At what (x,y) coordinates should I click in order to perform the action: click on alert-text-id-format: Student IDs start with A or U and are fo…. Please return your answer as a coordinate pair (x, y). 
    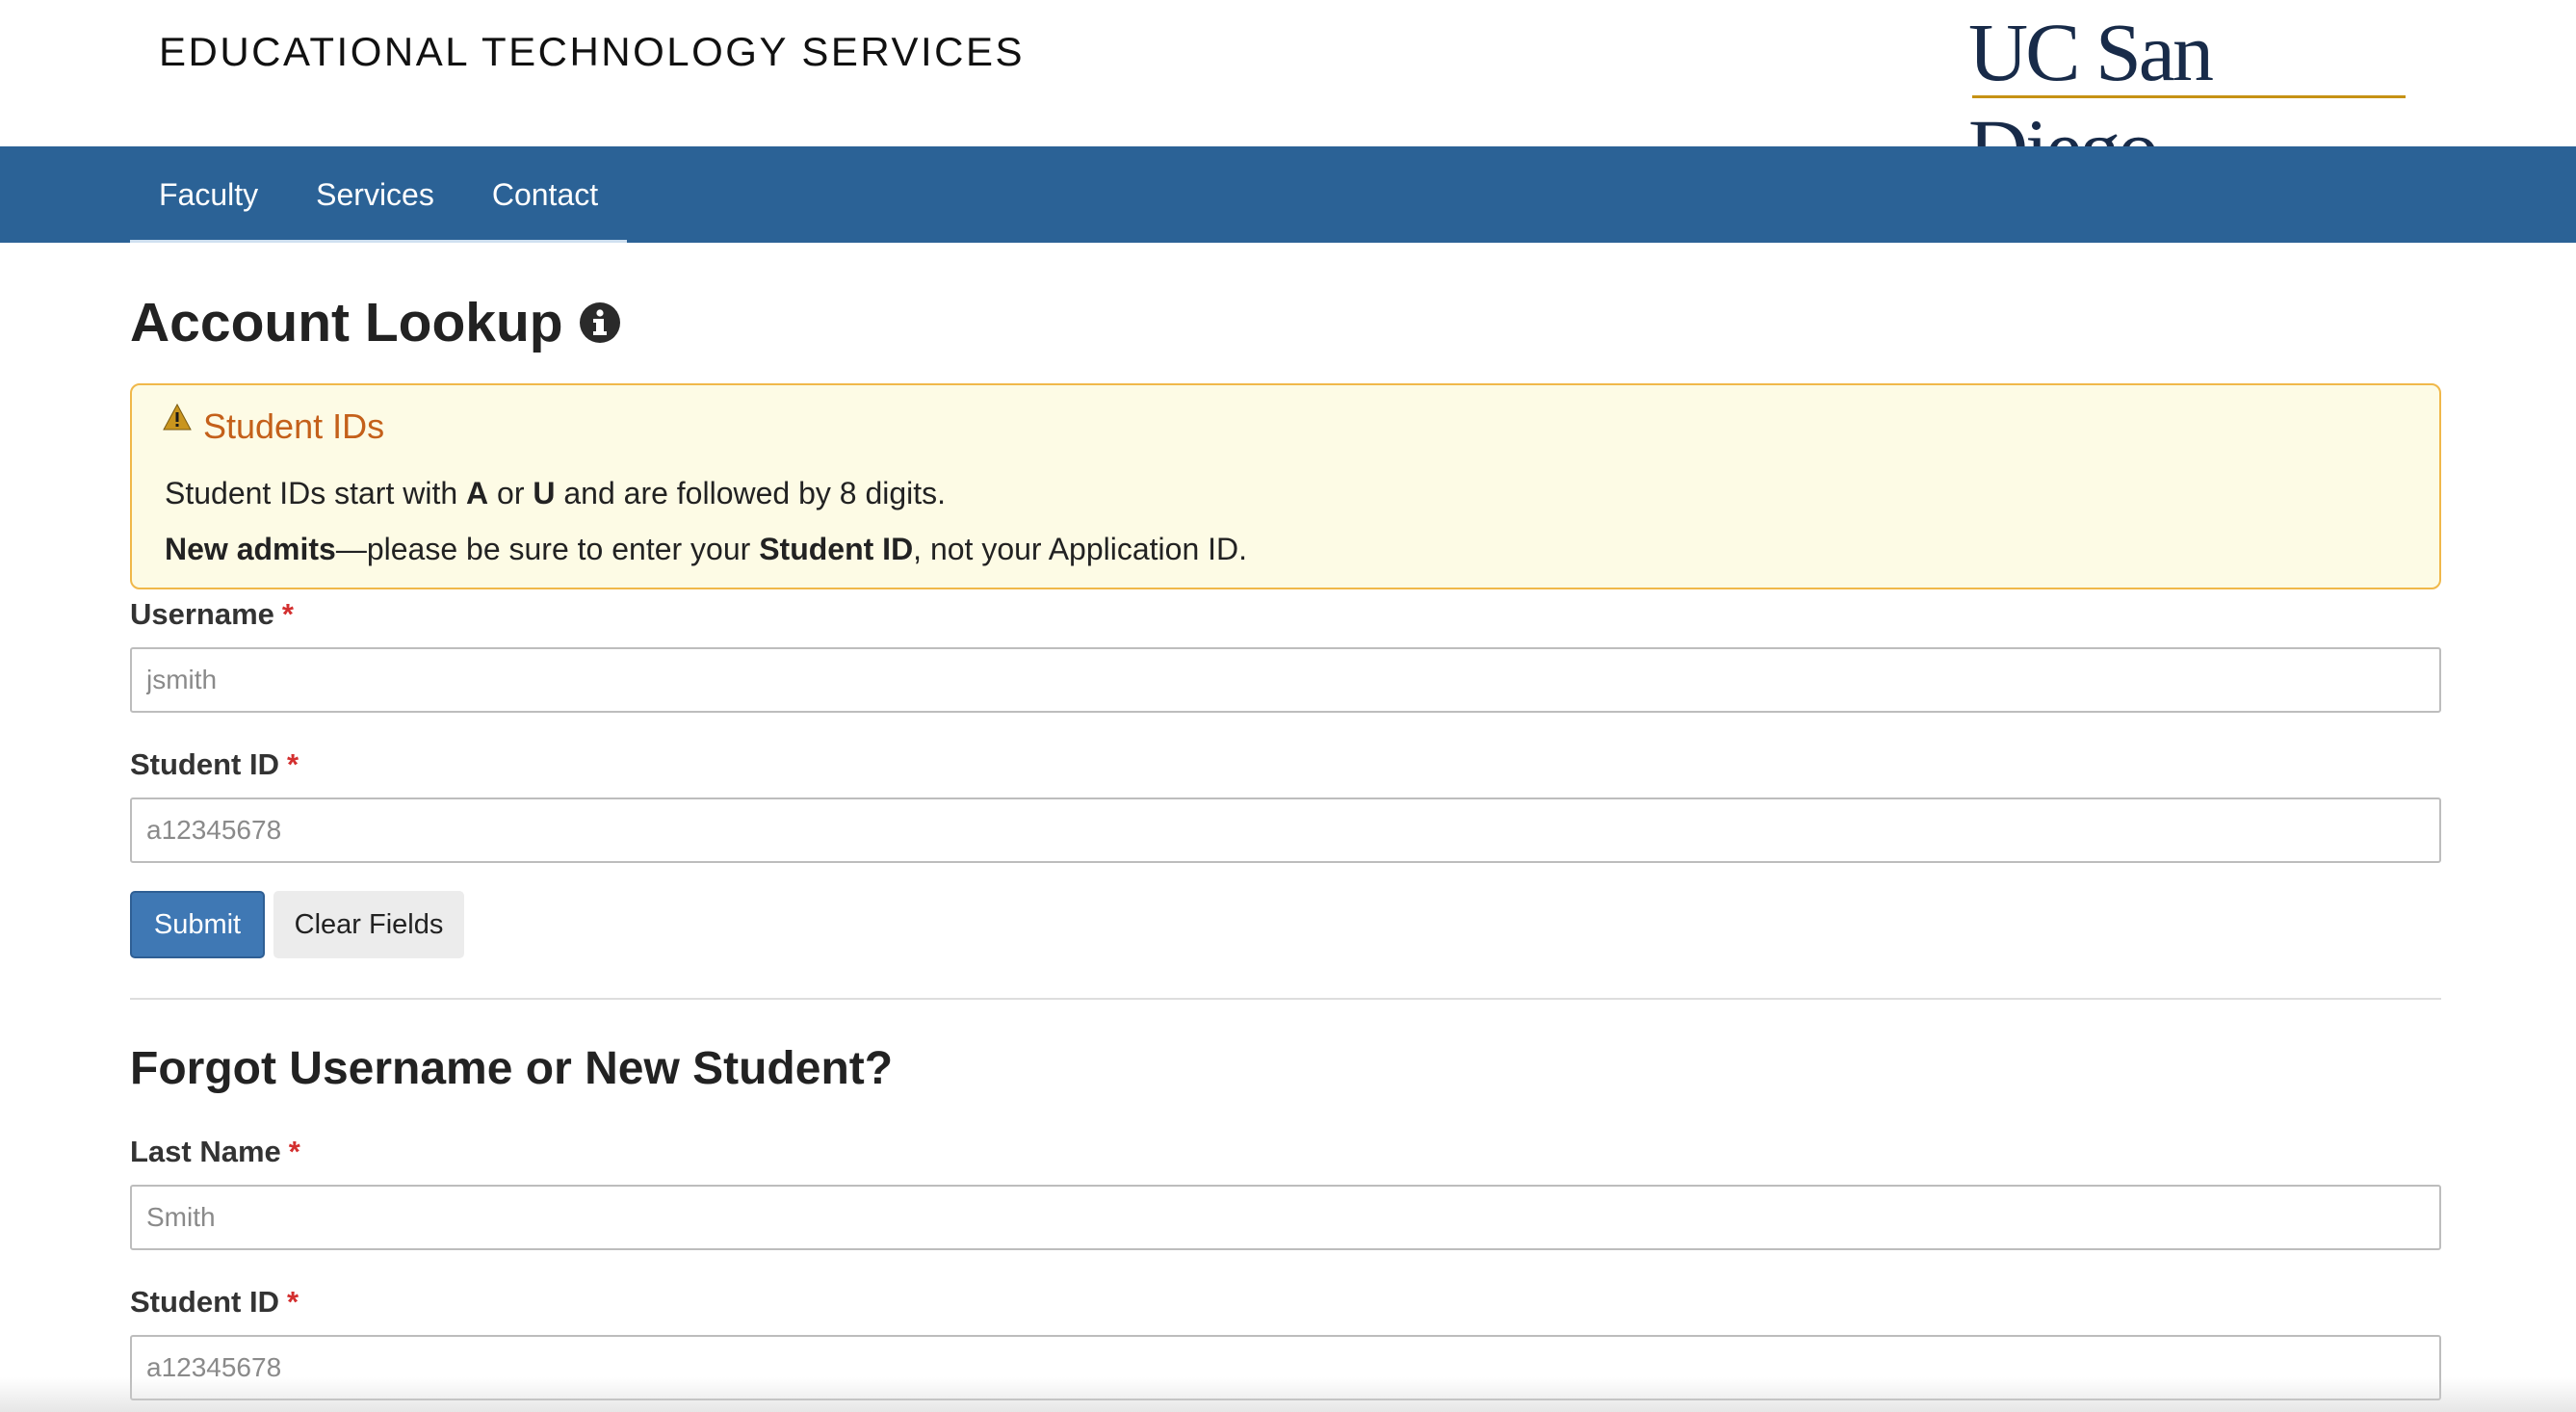
    Looking at the image, I should click on (555, 493).